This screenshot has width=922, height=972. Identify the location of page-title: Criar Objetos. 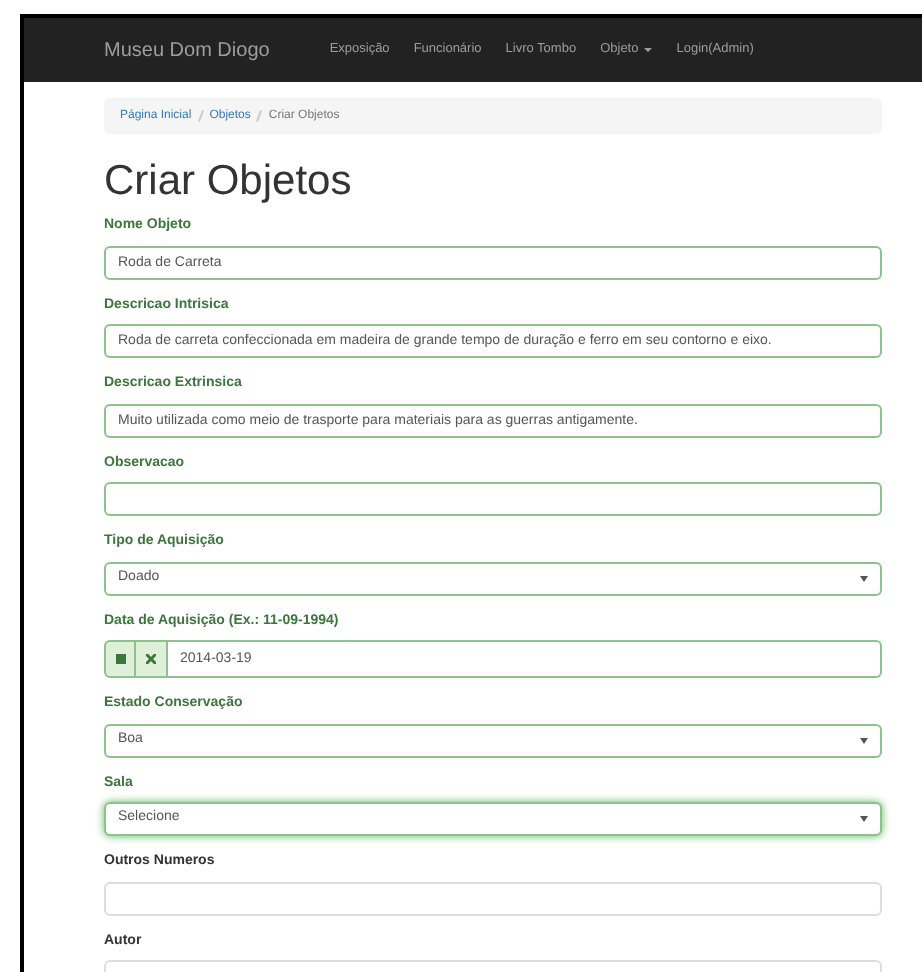
(229, 182).